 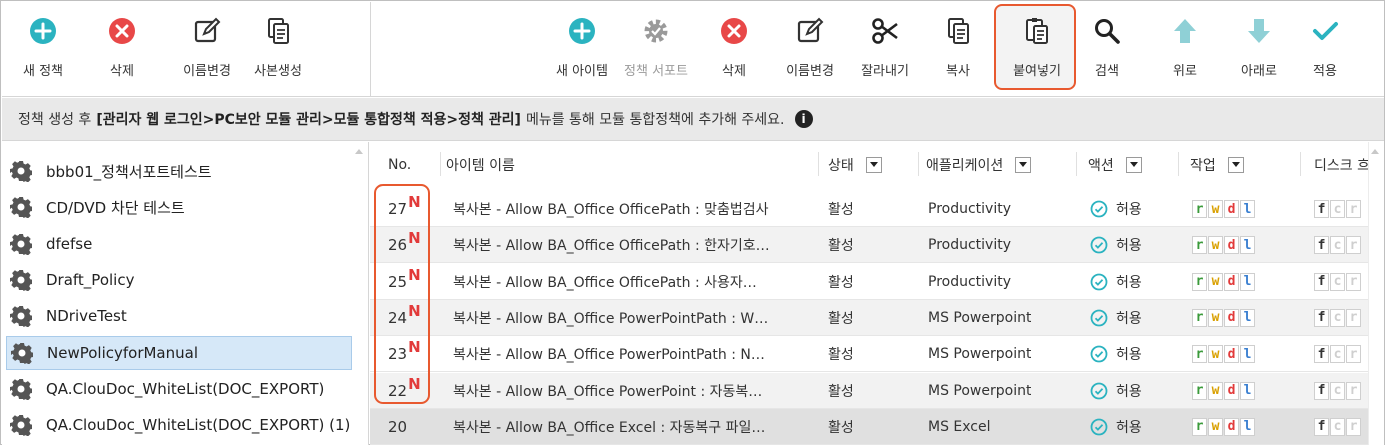 I want to click on policy-list-item: dfefse, so click(x=179, y=244).